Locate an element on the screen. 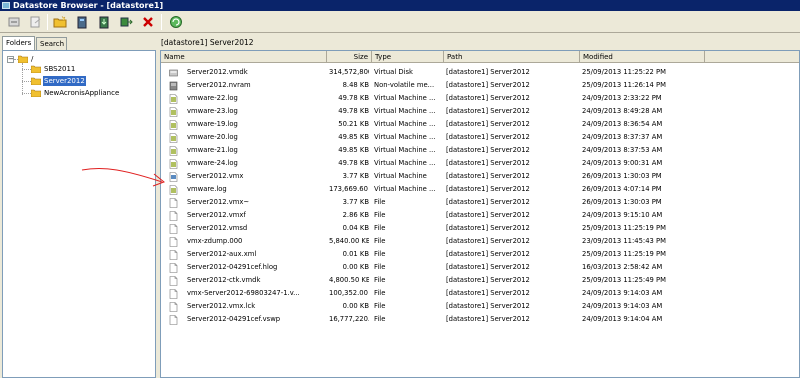 This screenshot has width=800, height=378. tab-folders: Folders is located at coordinates (18, 43).